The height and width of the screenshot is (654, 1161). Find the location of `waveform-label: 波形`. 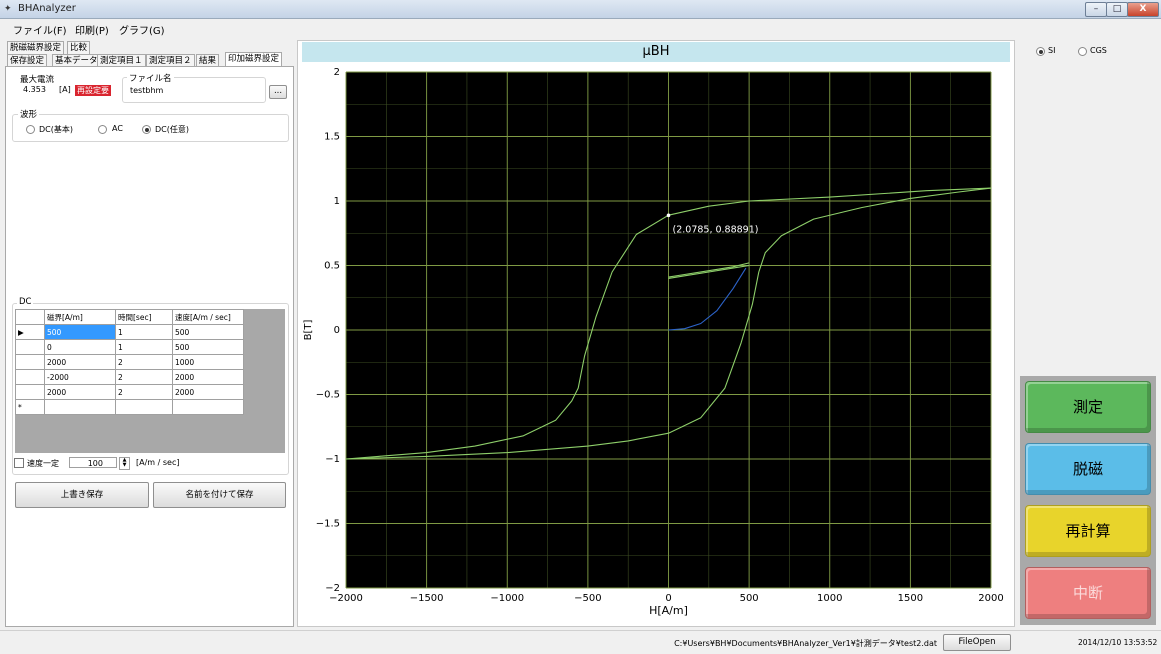

waveform-label: 波形 is located at coordinates (29, 114).